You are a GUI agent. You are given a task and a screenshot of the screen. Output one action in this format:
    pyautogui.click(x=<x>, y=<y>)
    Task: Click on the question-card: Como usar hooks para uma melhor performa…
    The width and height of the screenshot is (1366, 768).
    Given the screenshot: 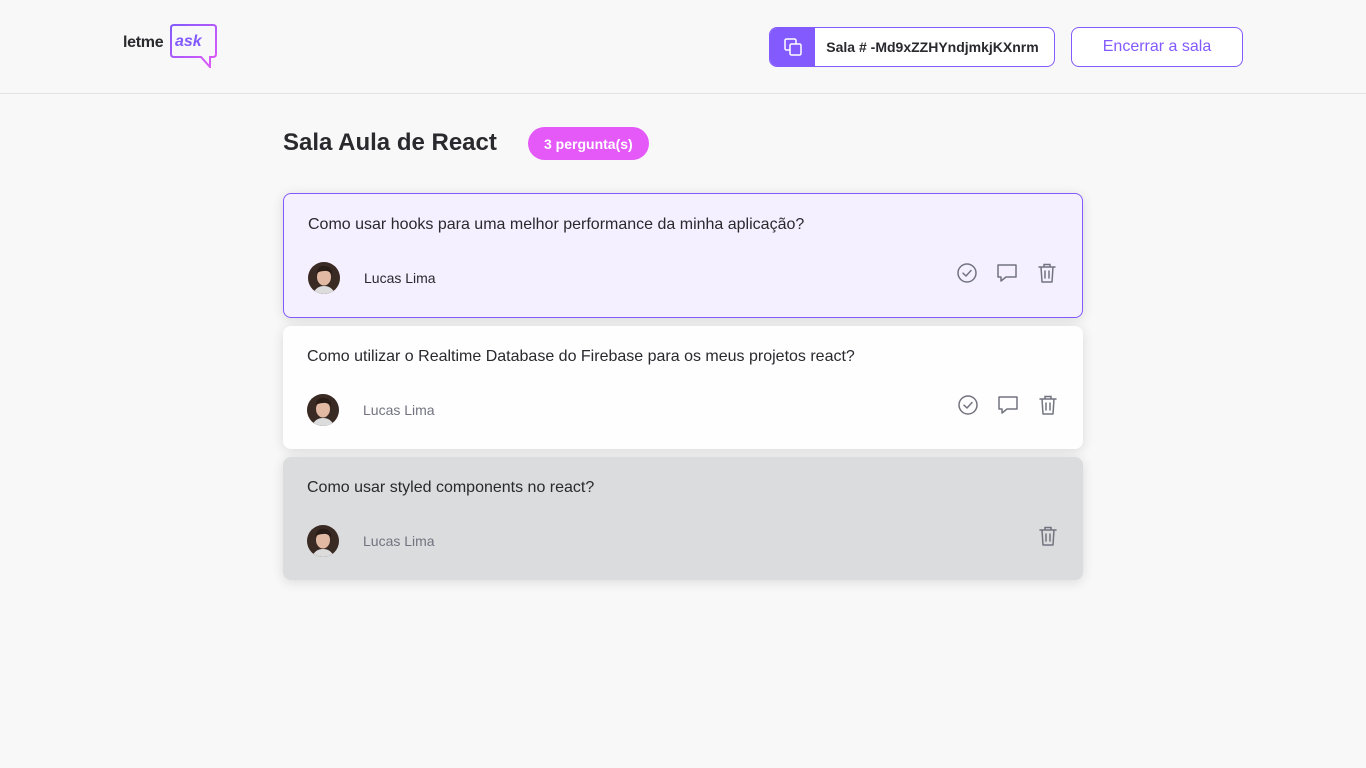 What is the action you would take?
    pyautogui.click(x=683, y=255)
    